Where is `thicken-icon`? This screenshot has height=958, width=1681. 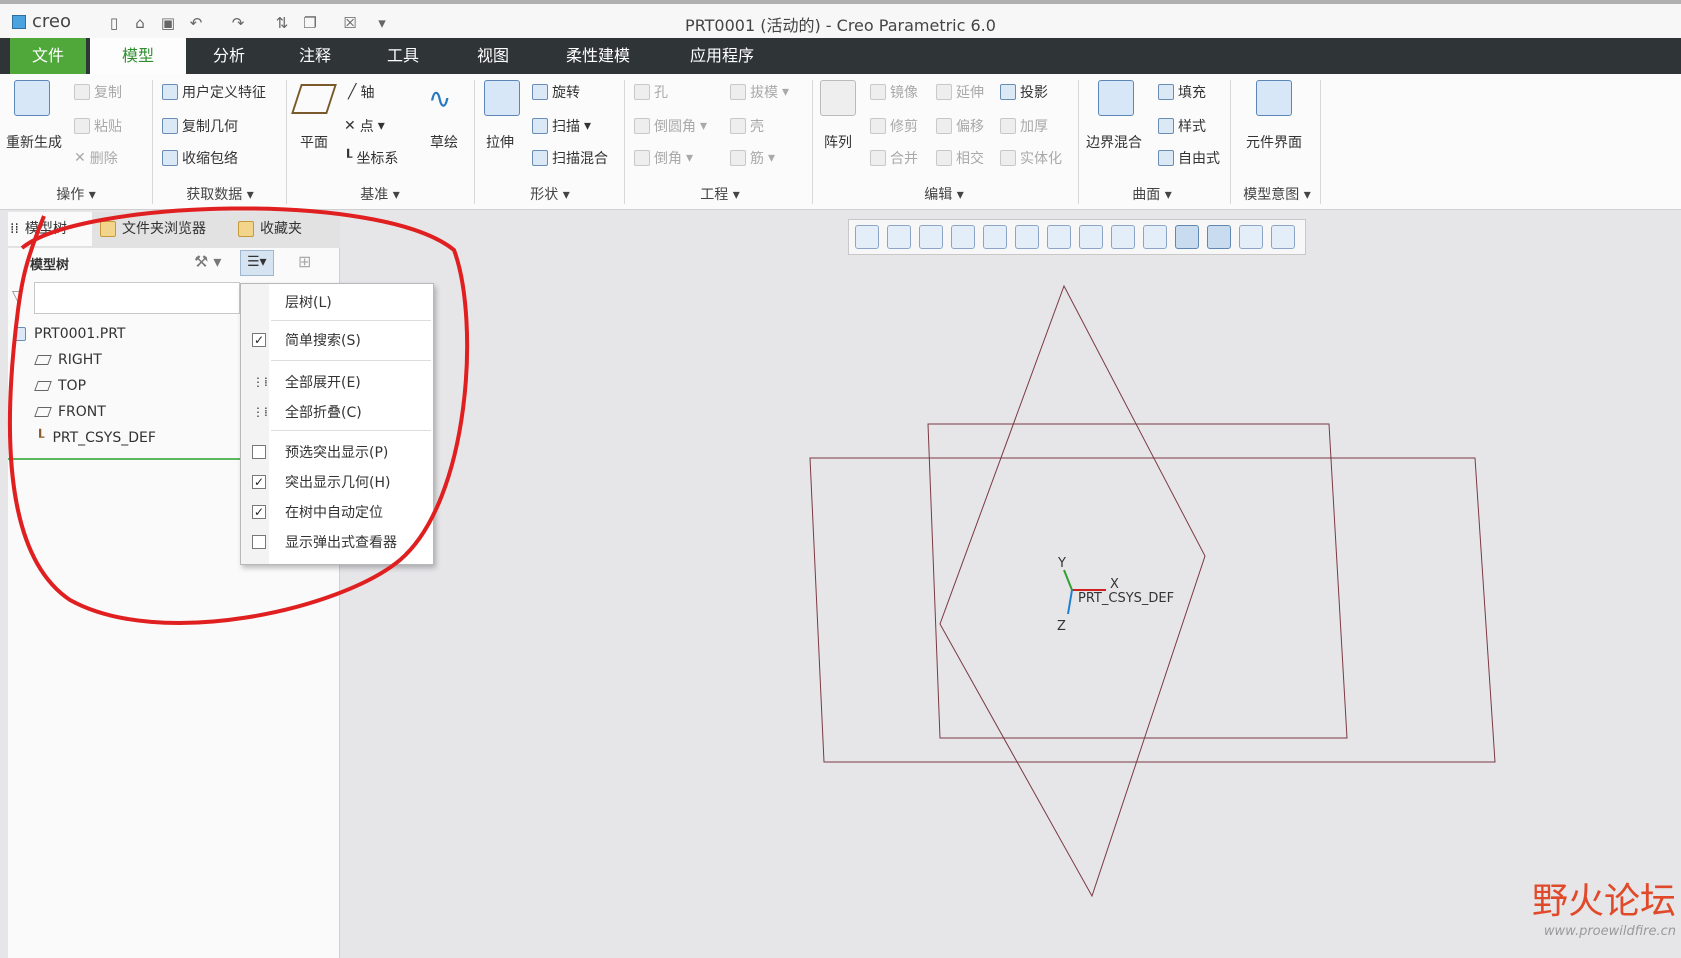 thicken-icon is located at coordinates (1008, 126).